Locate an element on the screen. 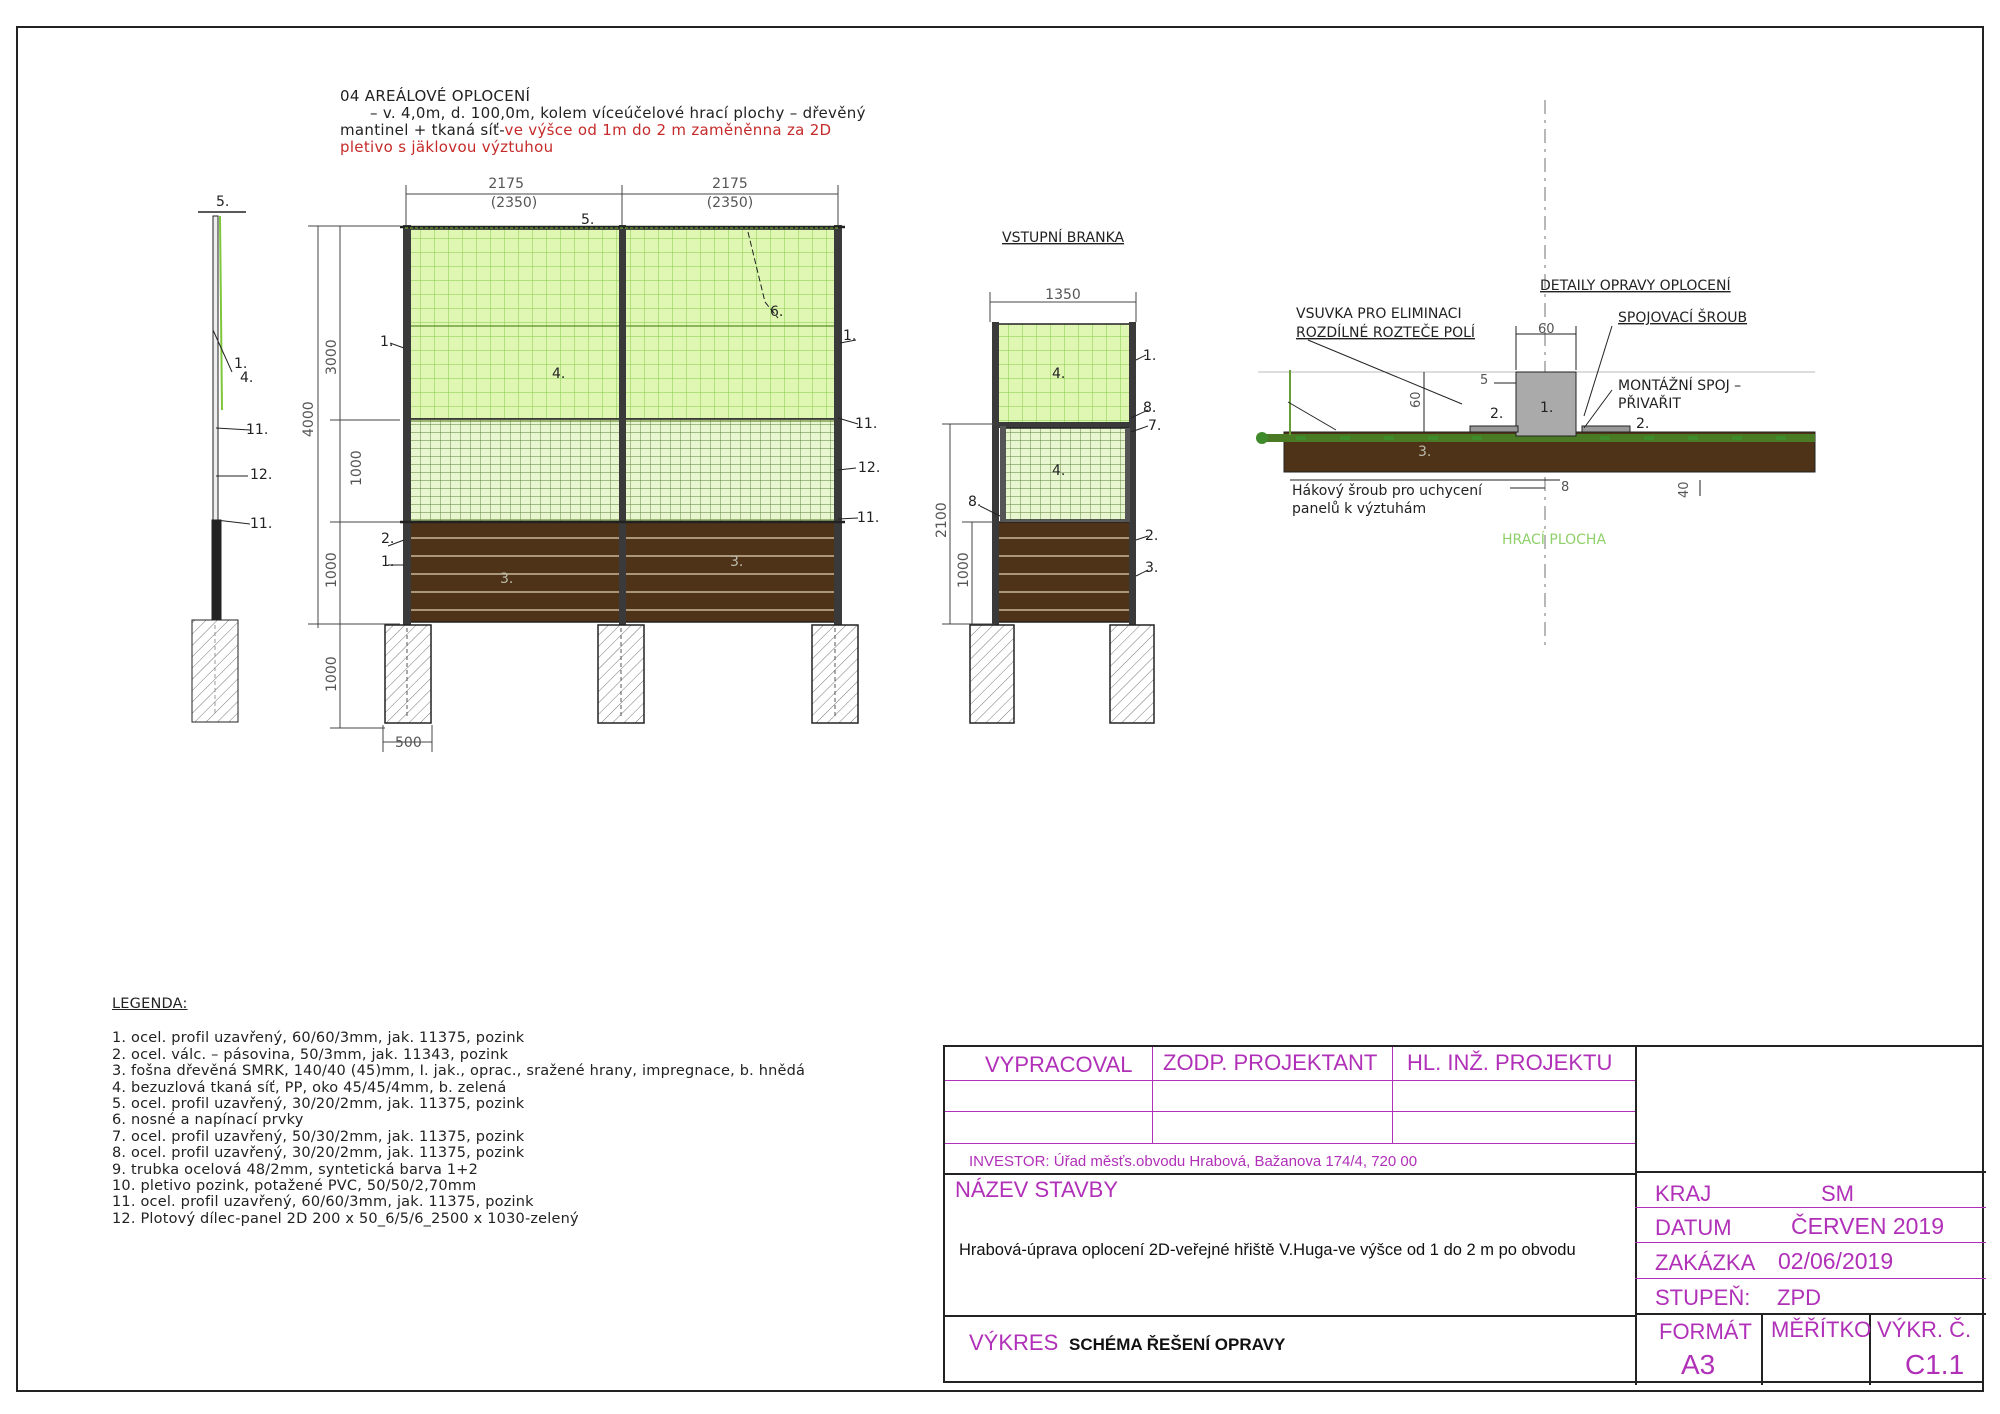 The height and width of the screenshot is (1414, 2000). dim-1000-boards: 1000 is located at coordinates (332, 570).